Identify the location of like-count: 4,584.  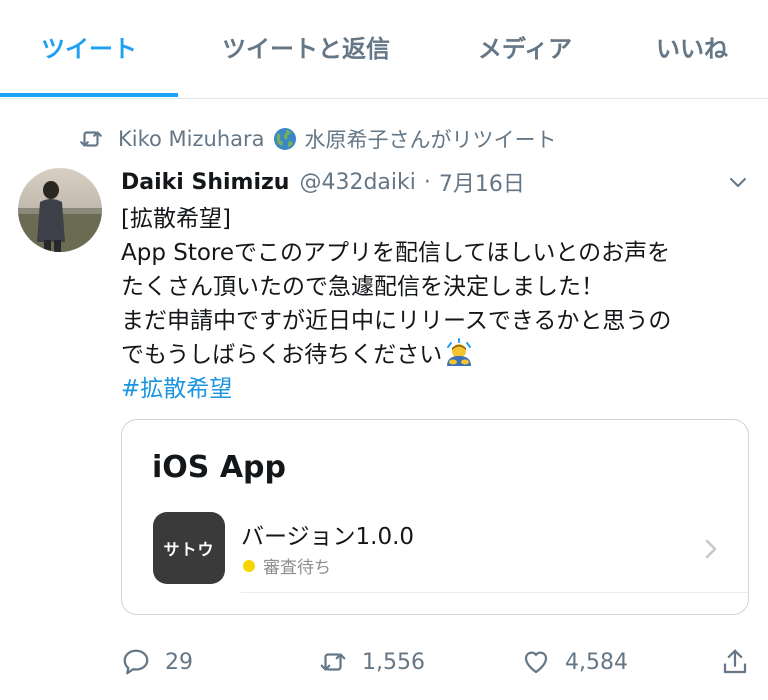
(596, 662).